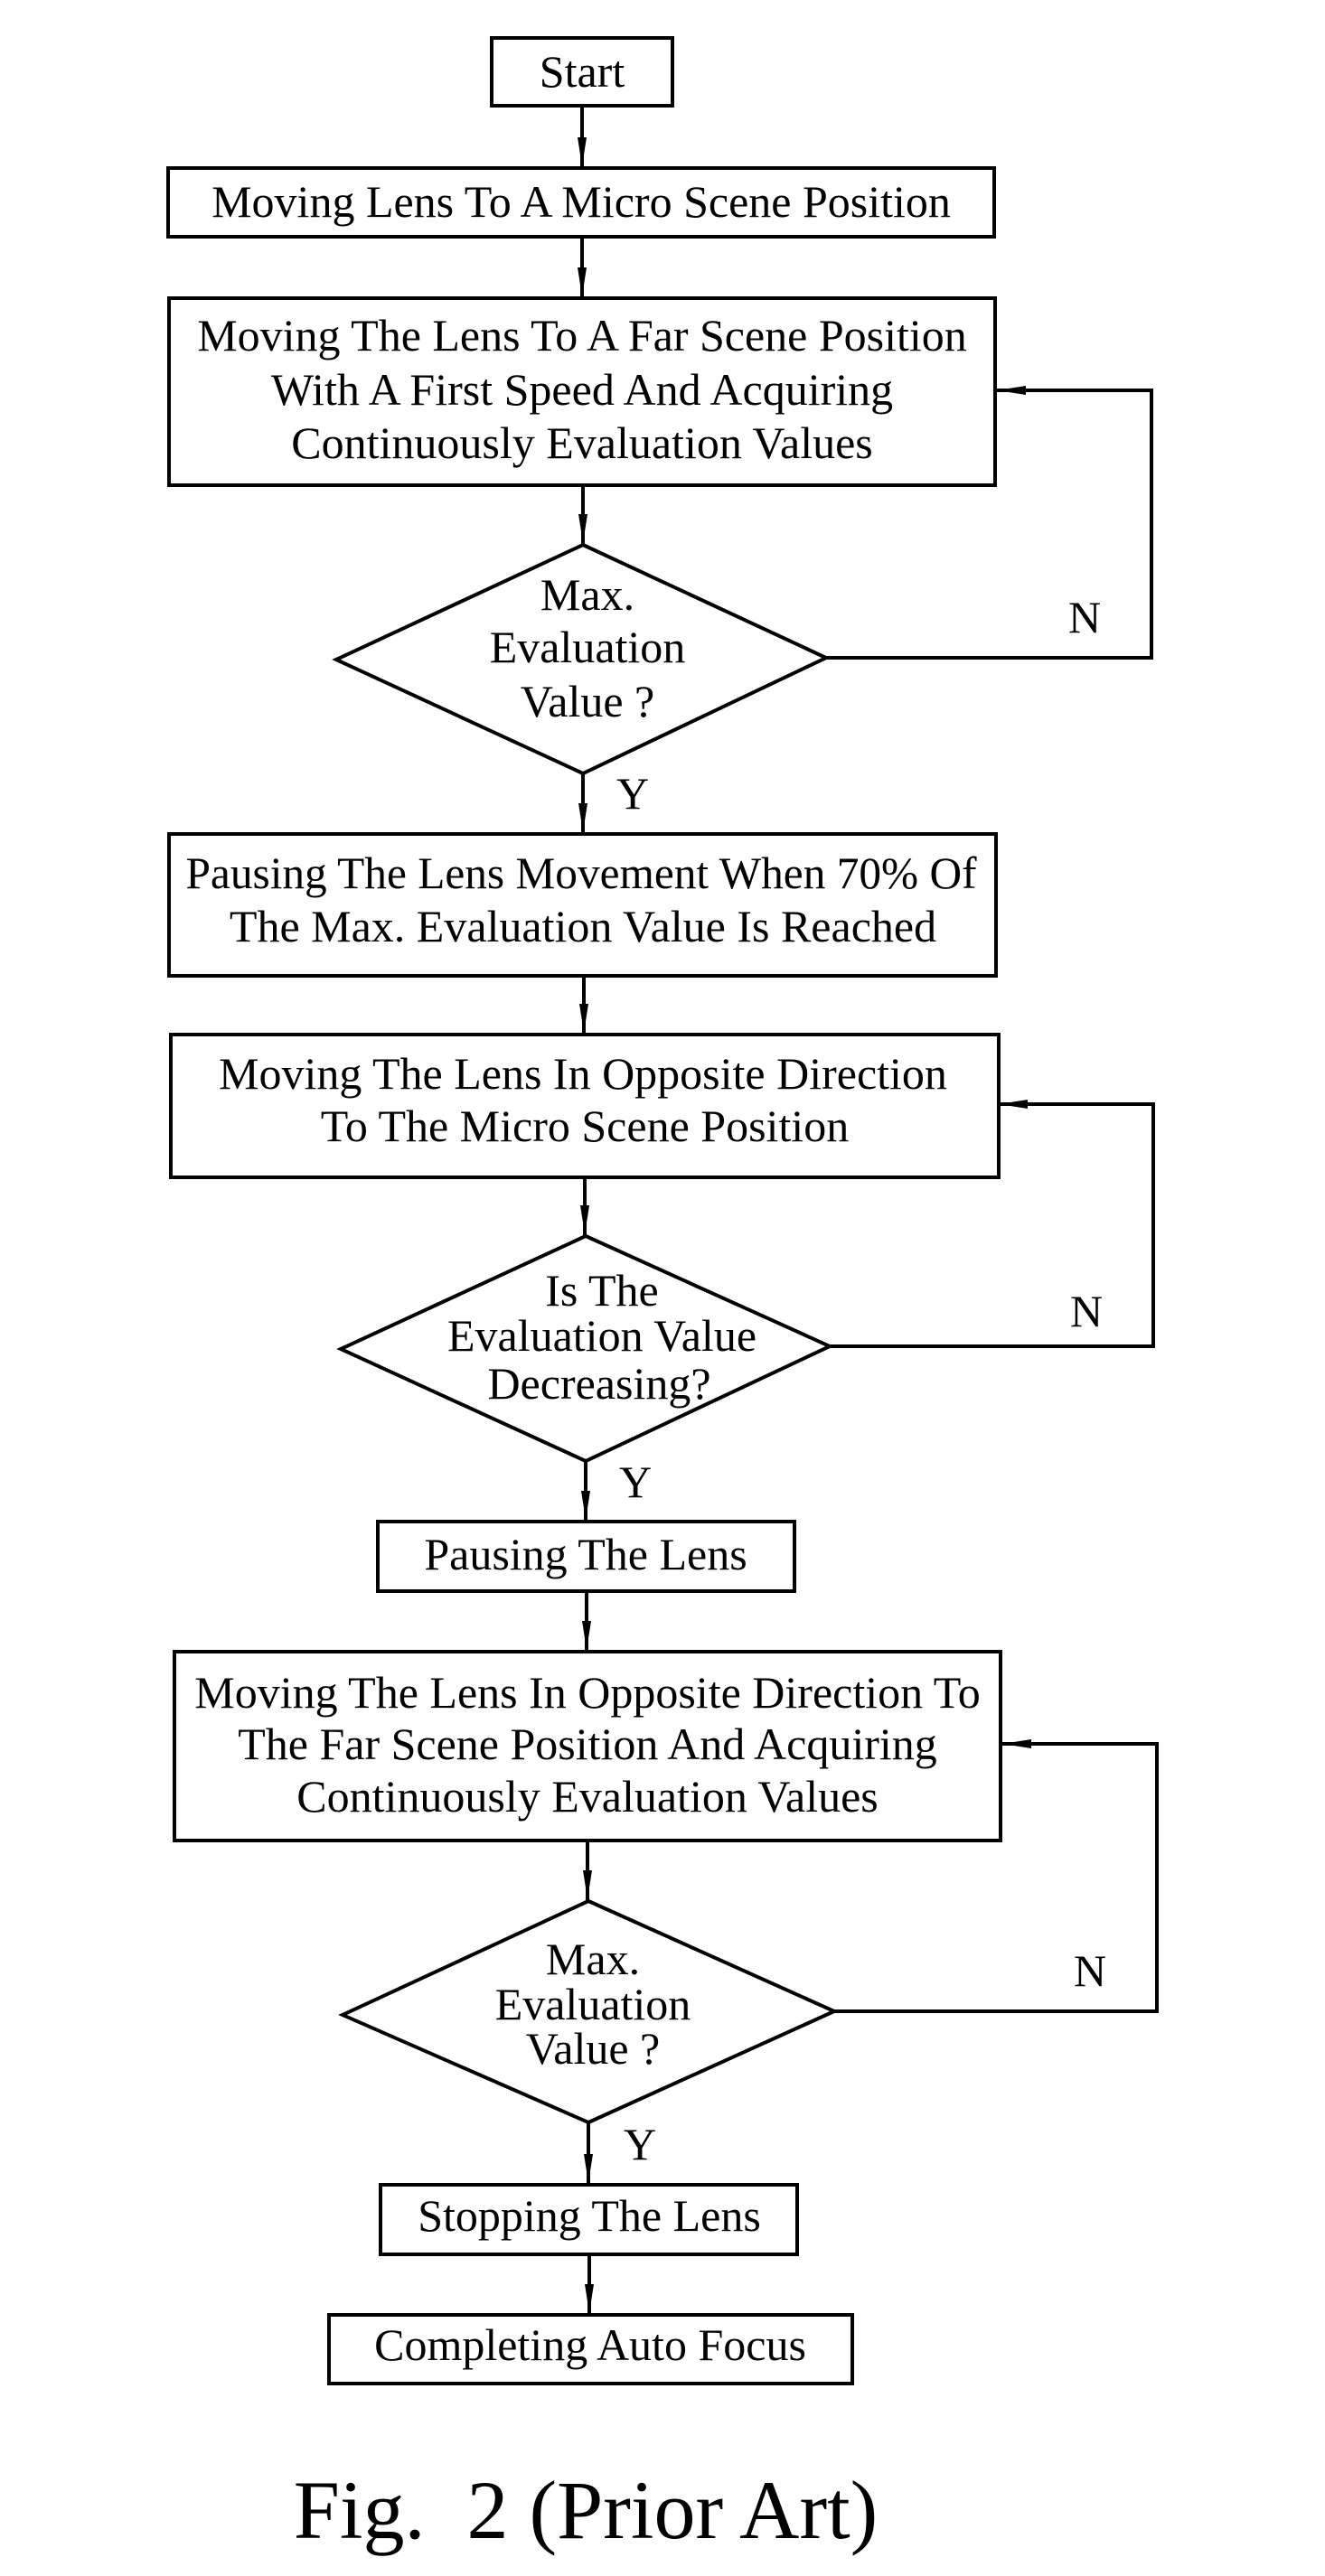  Describe the element at coordinates (583, 926) in the screenshot. I see `node-label-line-2: The Max. Evaluation Value Is Reached` at that location.